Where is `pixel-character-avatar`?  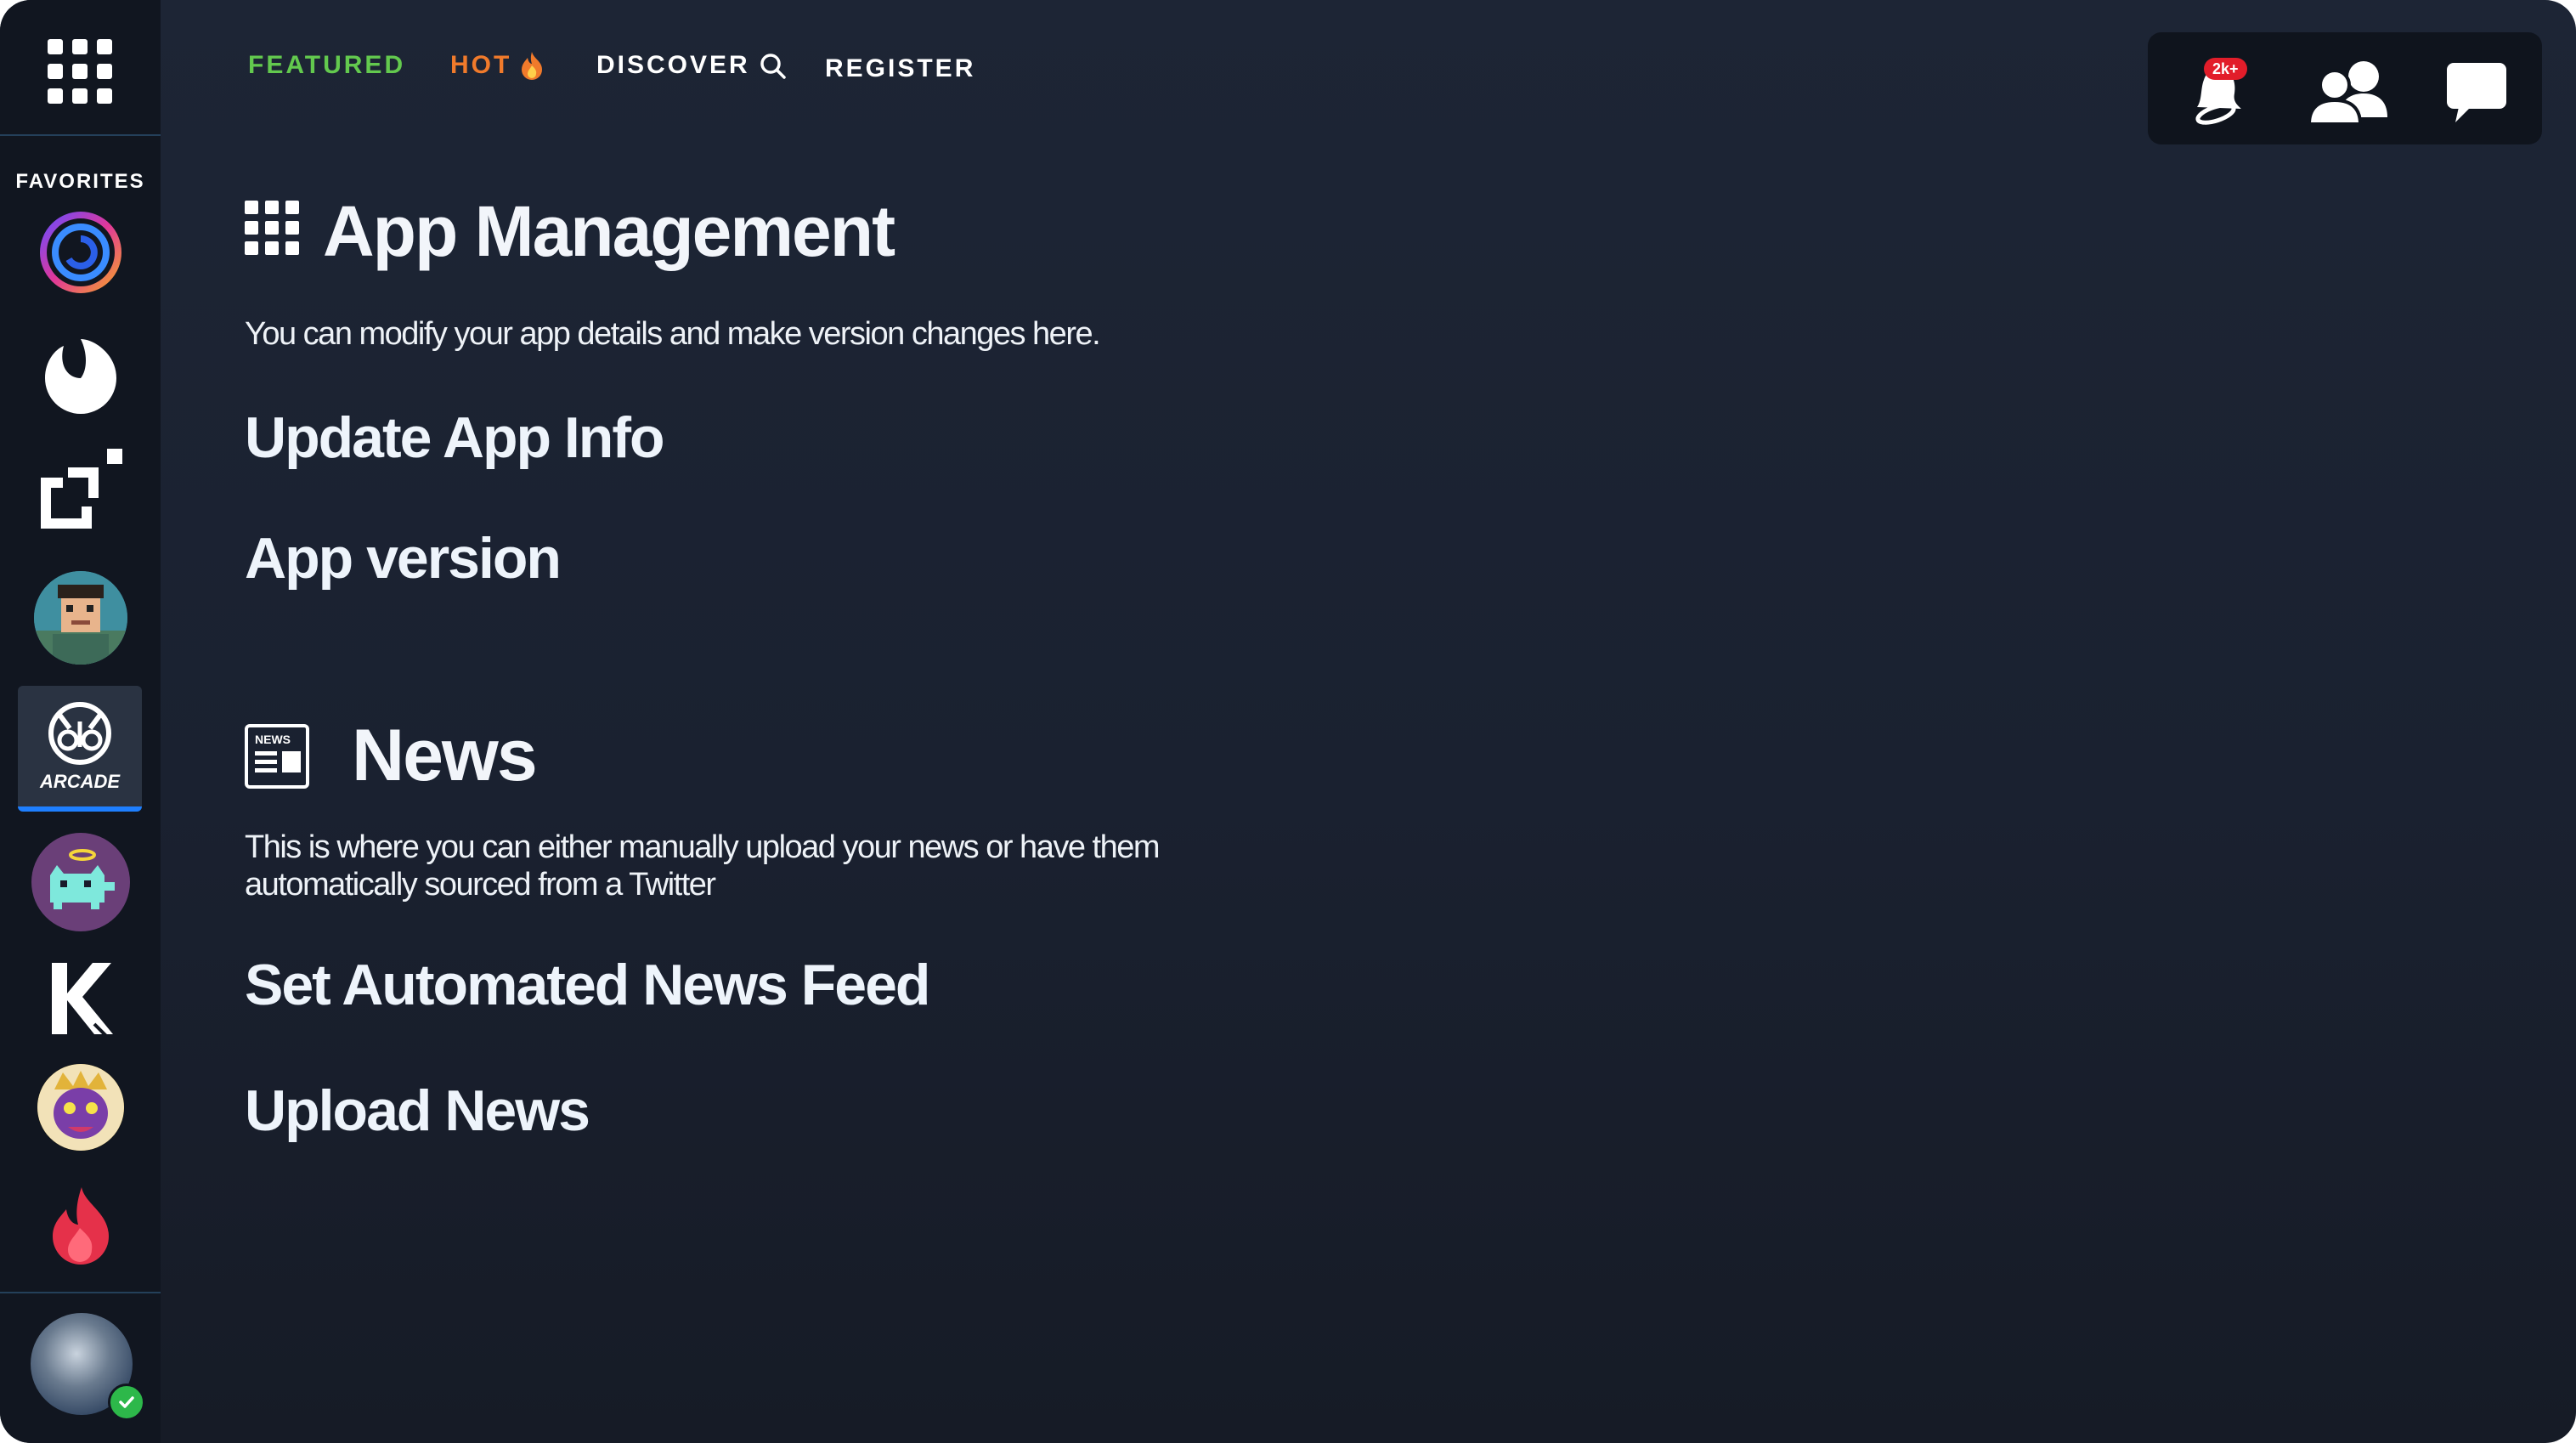
pixel-character-avatar is located at coordinates (80, 618).